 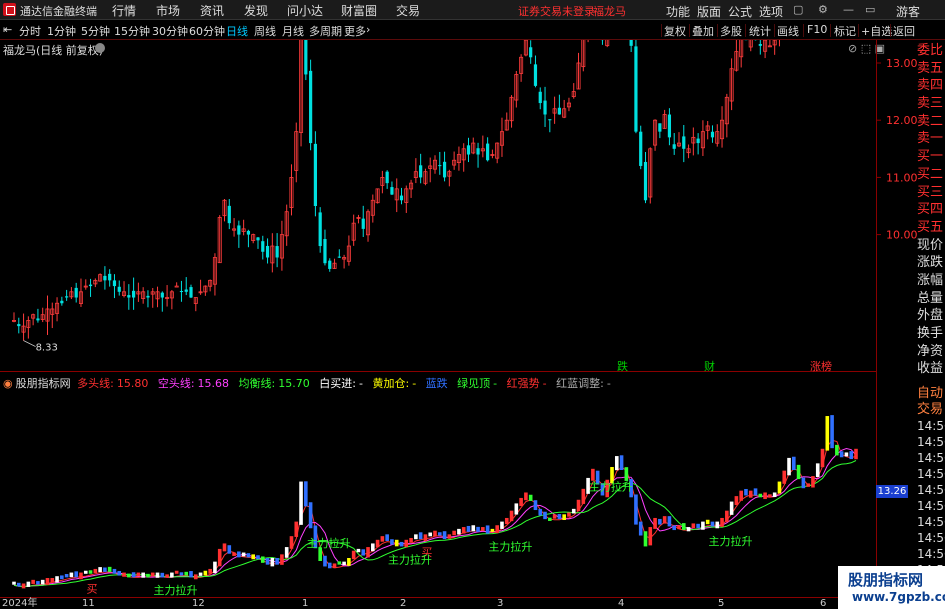 What do you see at coordinates (30, 31) in the screenshot?
I see `tab-intraday: 分时` at bounding box center [30, 31].